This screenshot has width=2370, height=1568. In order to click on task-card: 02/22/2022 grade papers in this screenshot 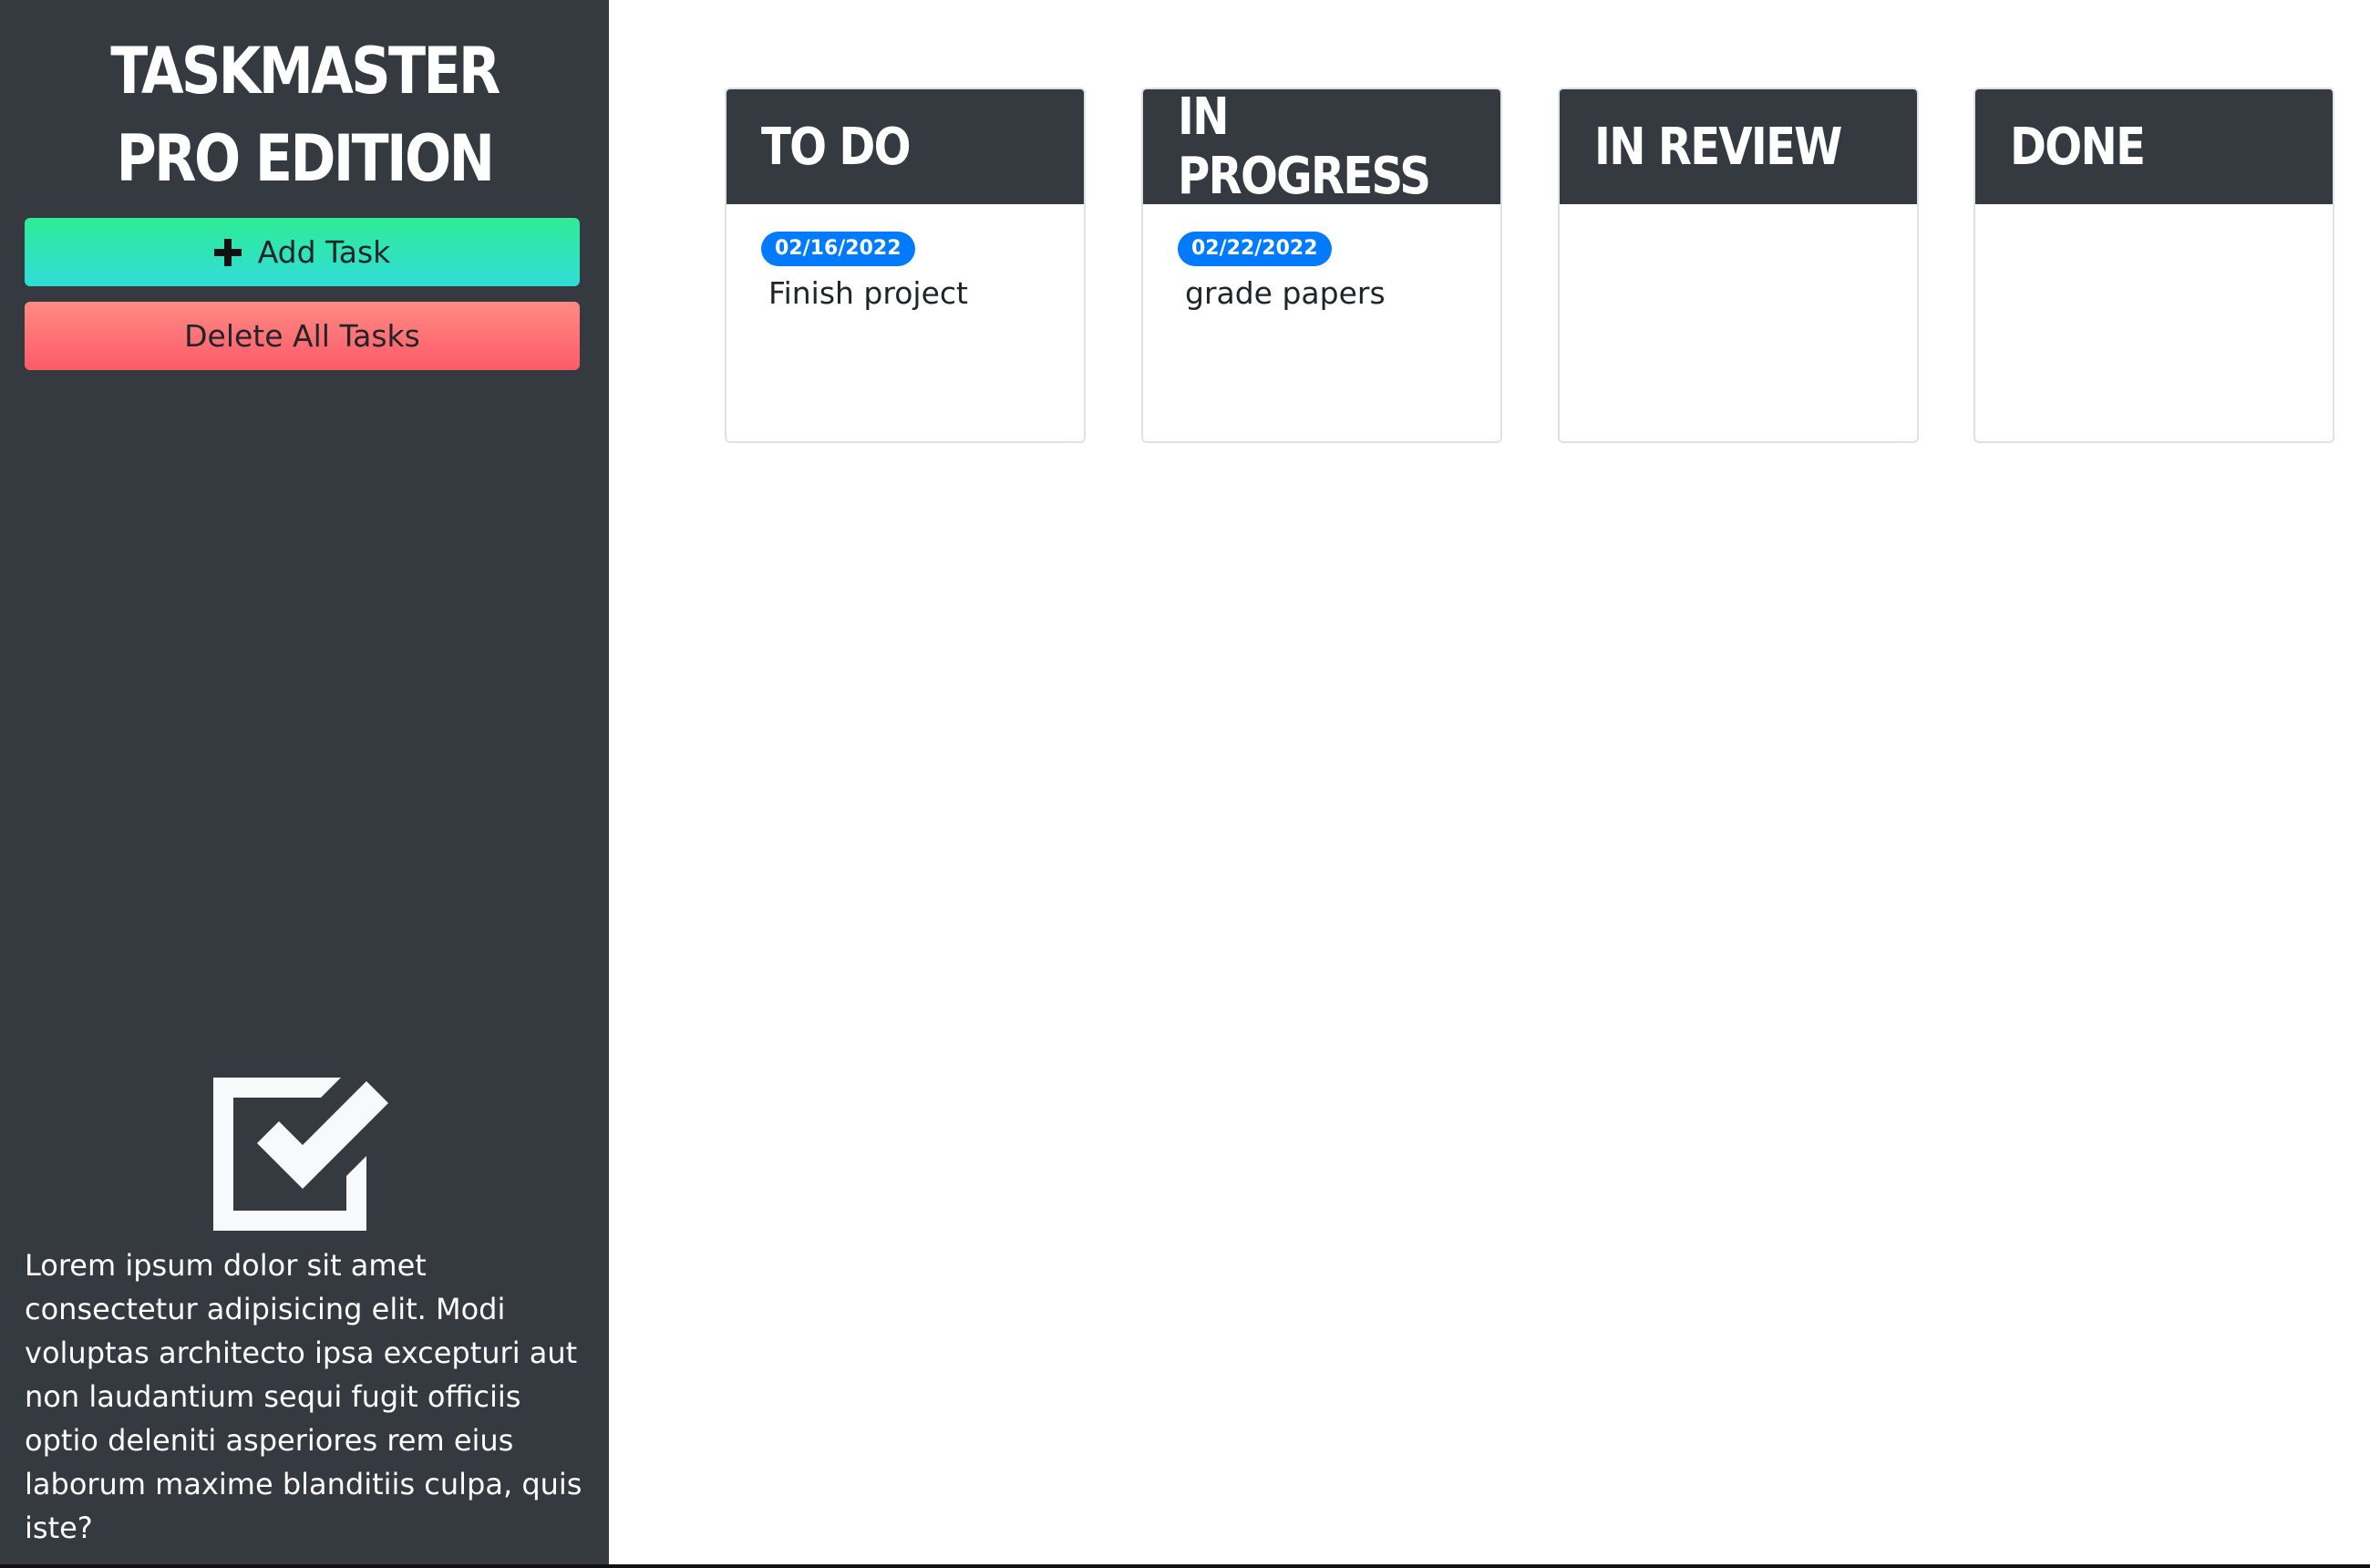, I will do `click(1321, 257)`.